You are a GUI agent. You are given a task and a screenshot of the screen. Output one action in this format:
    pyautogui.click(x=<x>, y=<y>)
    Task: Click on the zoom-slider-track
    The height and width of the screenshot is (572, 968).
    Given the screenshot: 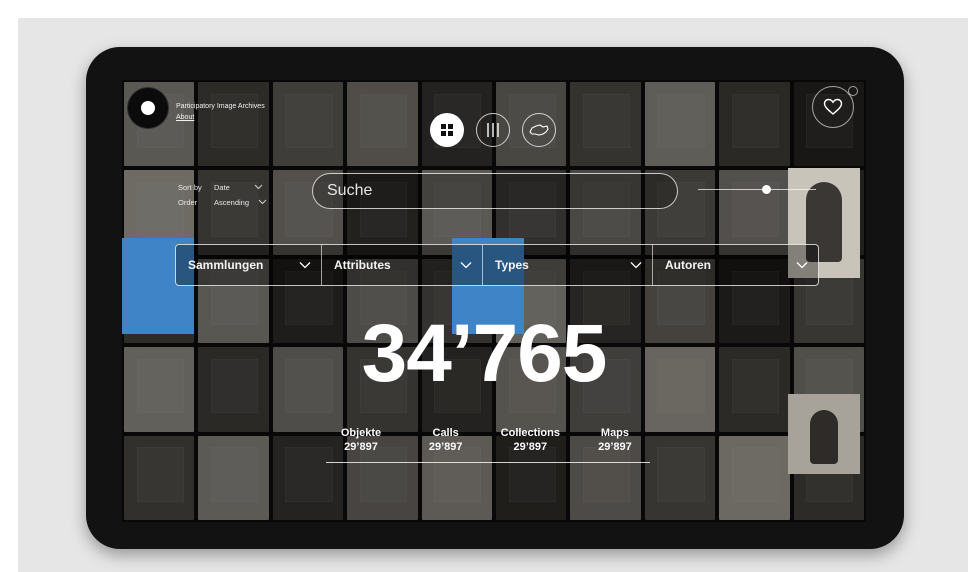 What is the action you would take?
    pyautogui.click(x=757, y=189)
    